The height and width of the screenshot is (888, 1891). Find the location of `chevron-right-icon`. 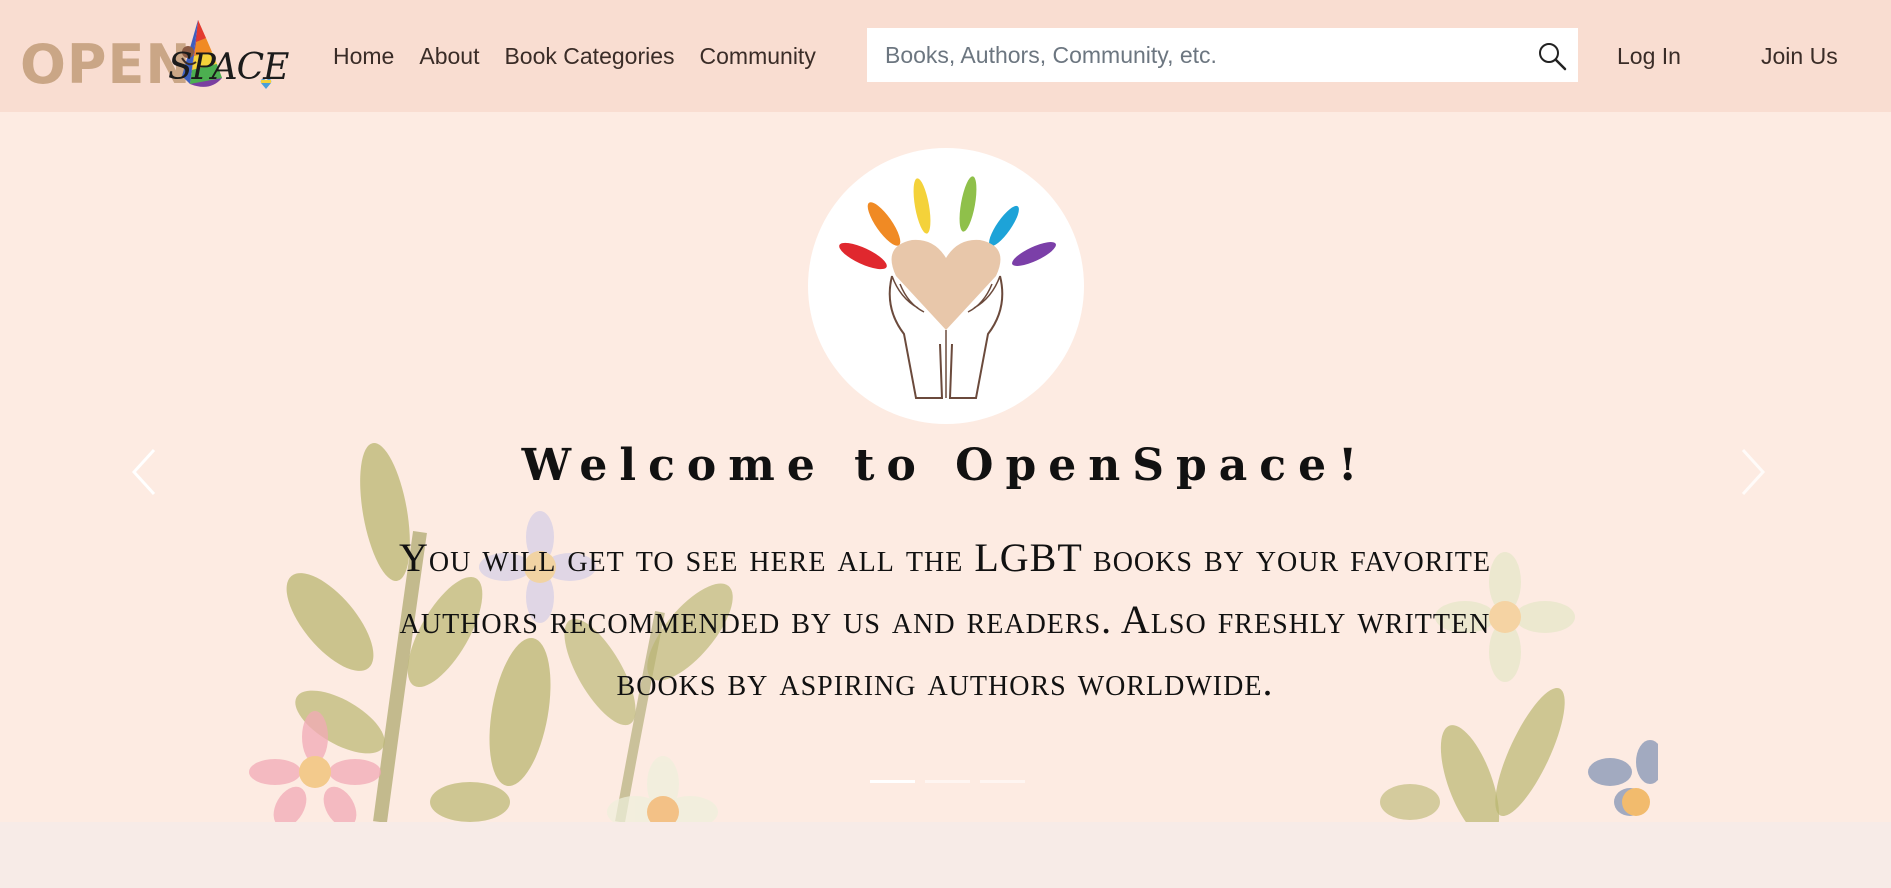

chevron-right-icon is located at coordinates (1753, 472).